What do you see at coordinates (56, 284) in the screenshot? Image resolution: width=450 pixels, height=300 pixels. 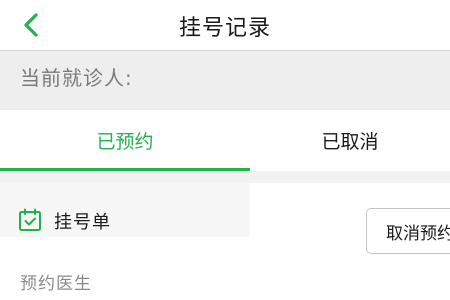 I see `doctor-label: 预约医生` at bounding box center [56, 284].